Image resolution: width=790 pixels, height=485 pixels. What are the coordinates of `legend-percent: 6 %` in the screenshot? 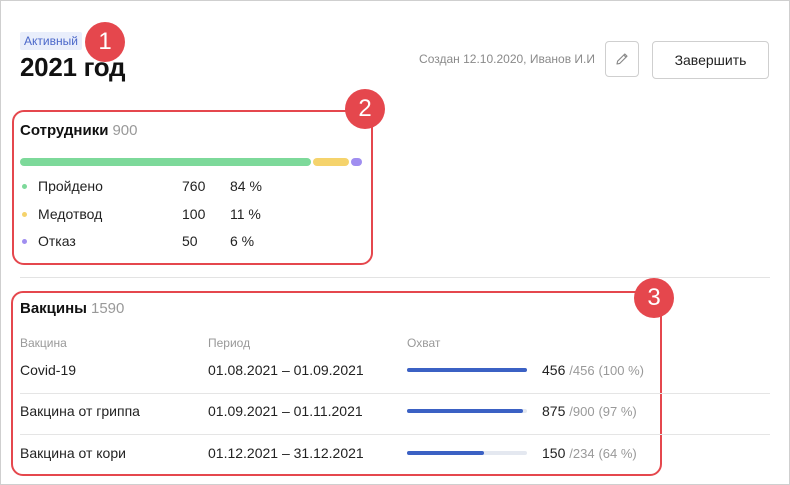 It's located at (242, 241).